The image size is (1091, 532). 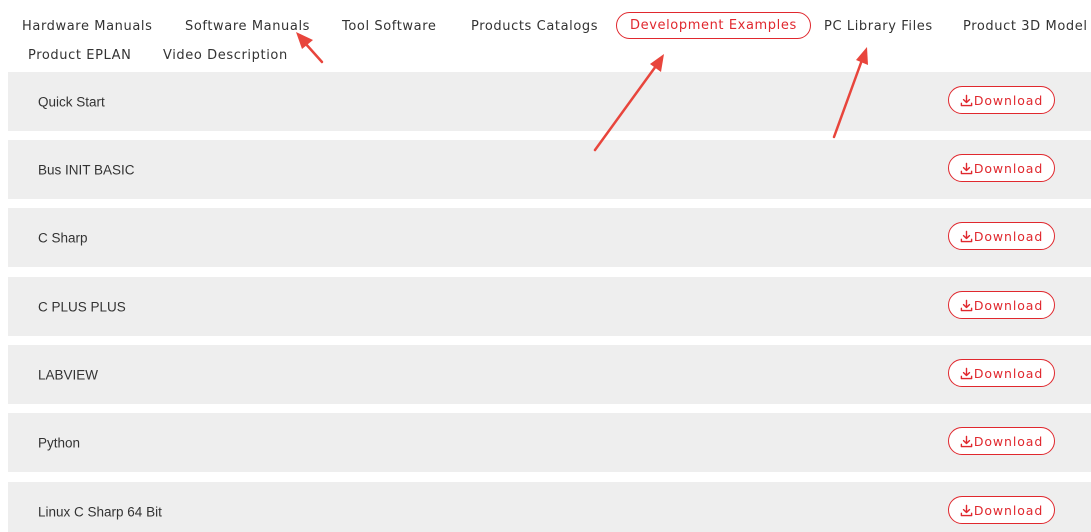 I want to click on tab-software-manuals: Software Manuals, so click(x=247, y=27).